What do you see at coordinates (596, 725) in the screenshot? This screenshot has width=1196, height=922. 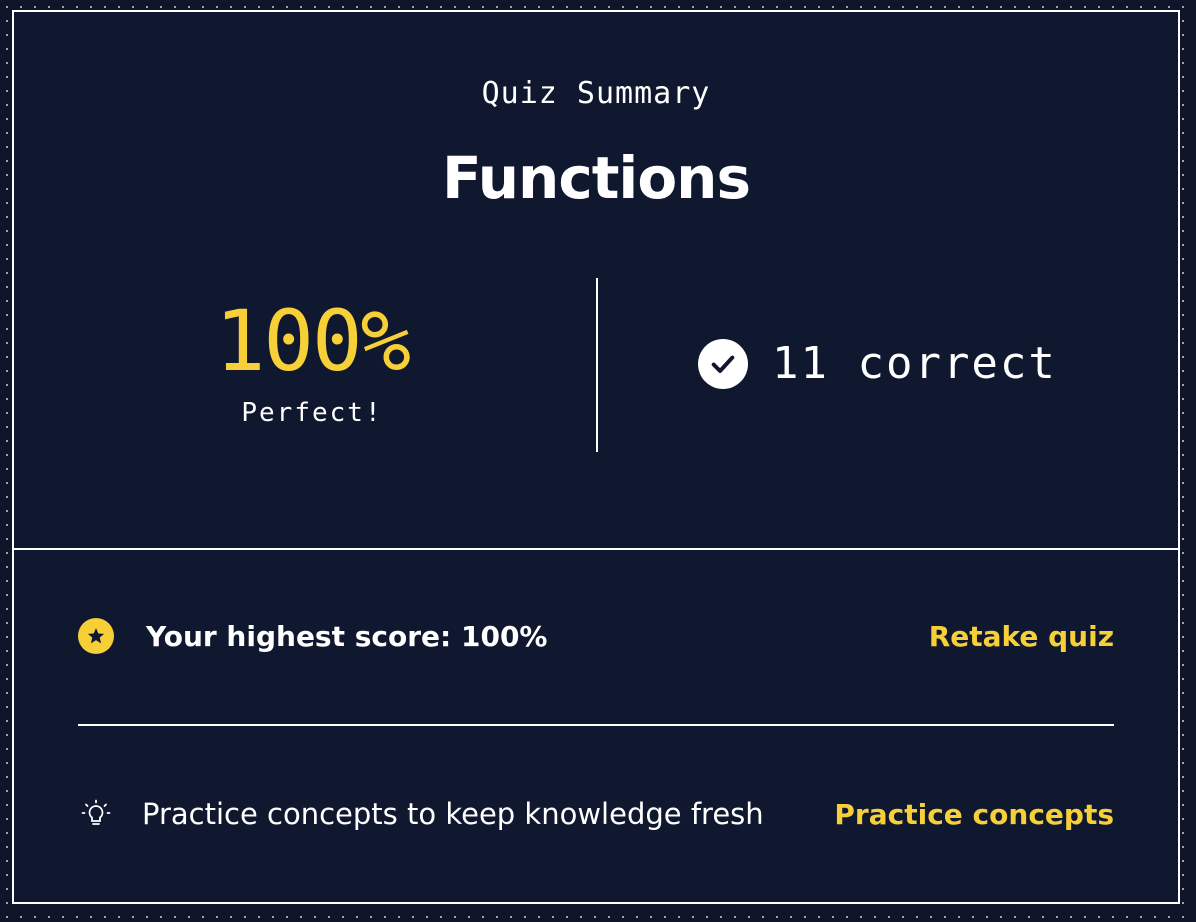 I see `row-divider` at bounding box center [596, 725].